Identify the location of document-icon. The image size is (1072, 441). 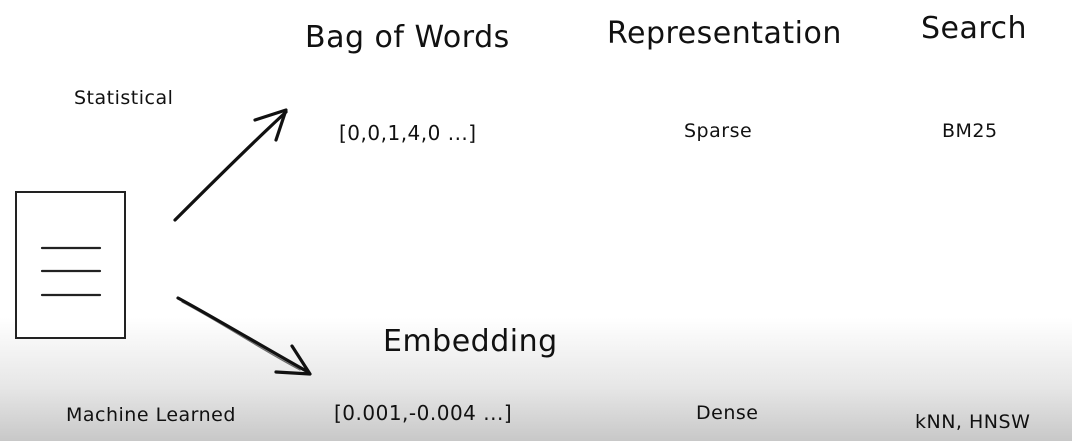
(70, 265).